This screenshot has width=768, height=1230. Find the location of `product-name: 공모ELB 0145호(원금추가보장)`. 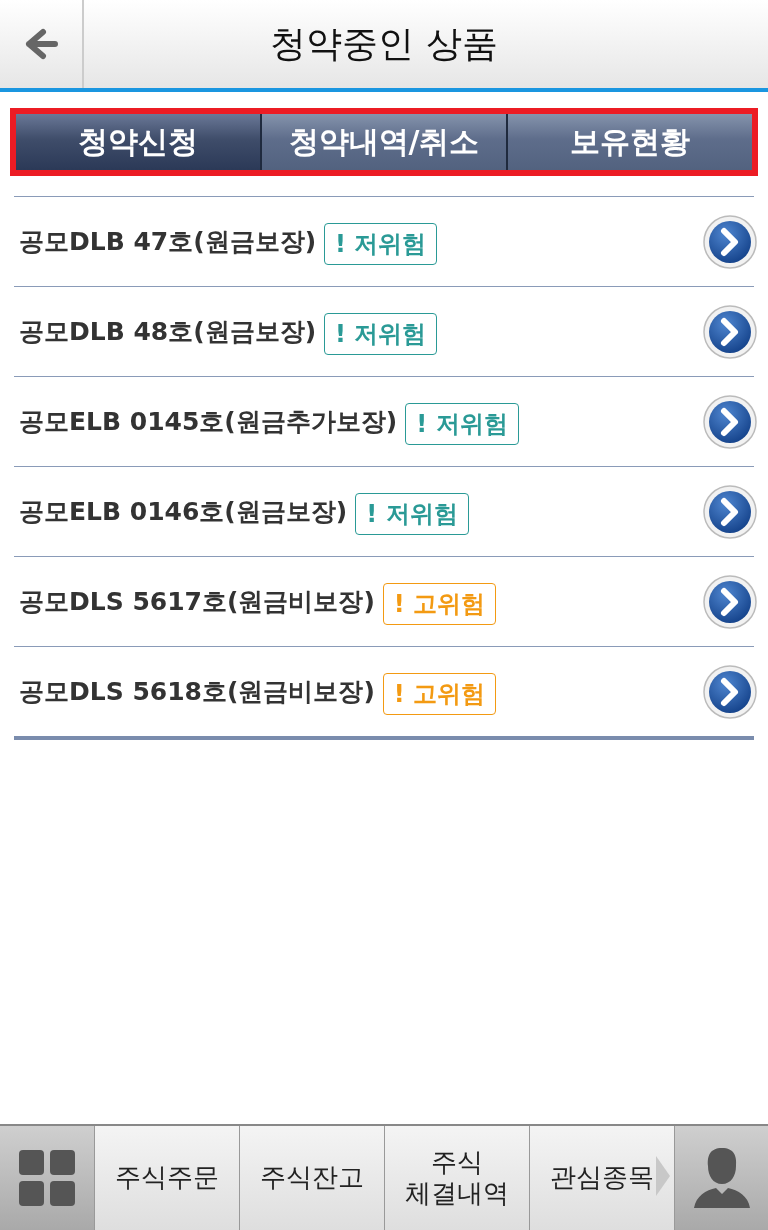

product-name: 공모ELB 0145호(원금추가보장) is located at coordinates (208, 421).